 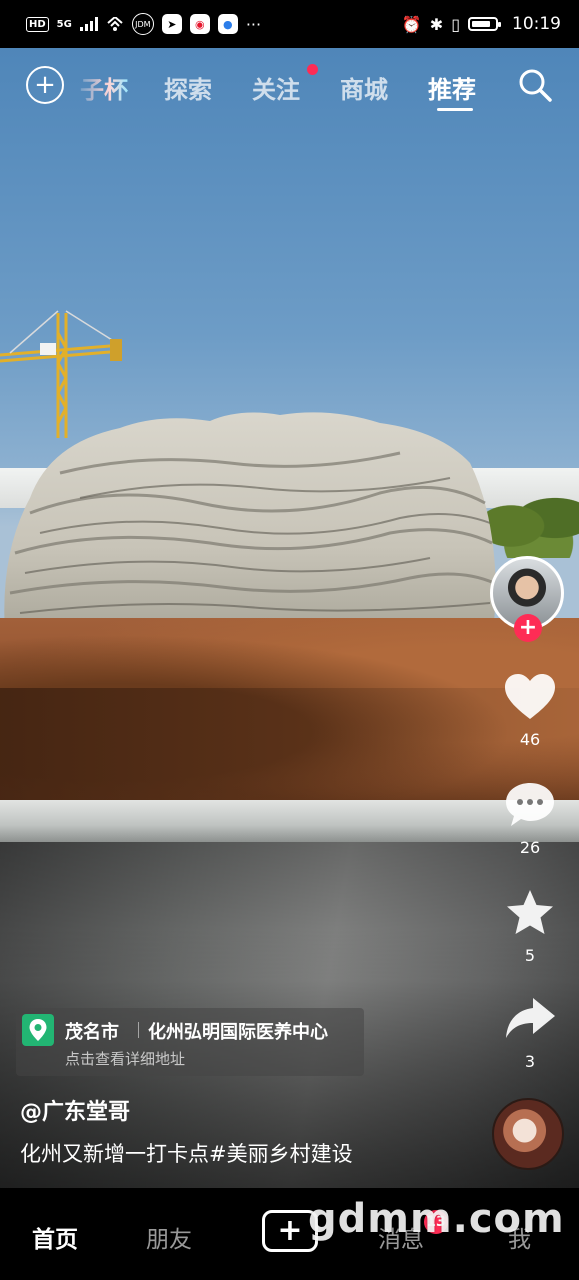 What do you see at coordinates (411, 24) in the screenshot?
I see `alarm-icon: ⏰` at bounding box center [411, 24].